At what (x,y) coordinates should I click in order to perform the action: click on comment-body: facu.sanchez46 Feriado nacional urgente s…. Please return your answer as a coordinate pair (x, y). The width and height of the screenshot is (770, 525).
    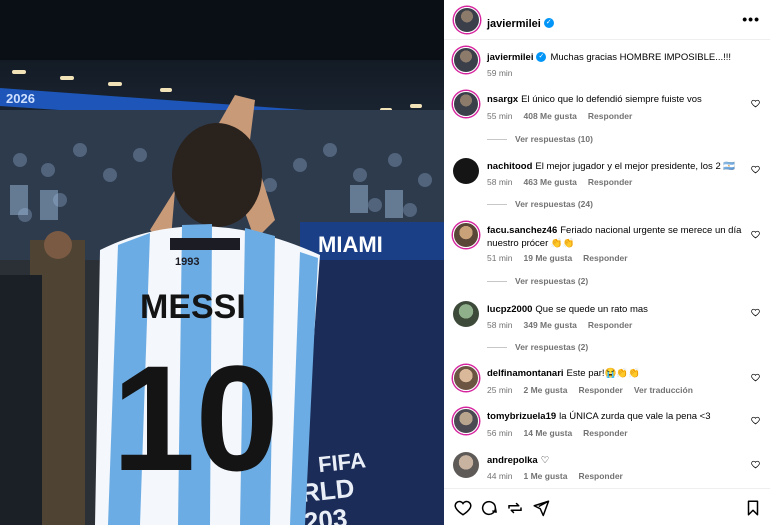
    Looking at the image, I should click on (616, 237).